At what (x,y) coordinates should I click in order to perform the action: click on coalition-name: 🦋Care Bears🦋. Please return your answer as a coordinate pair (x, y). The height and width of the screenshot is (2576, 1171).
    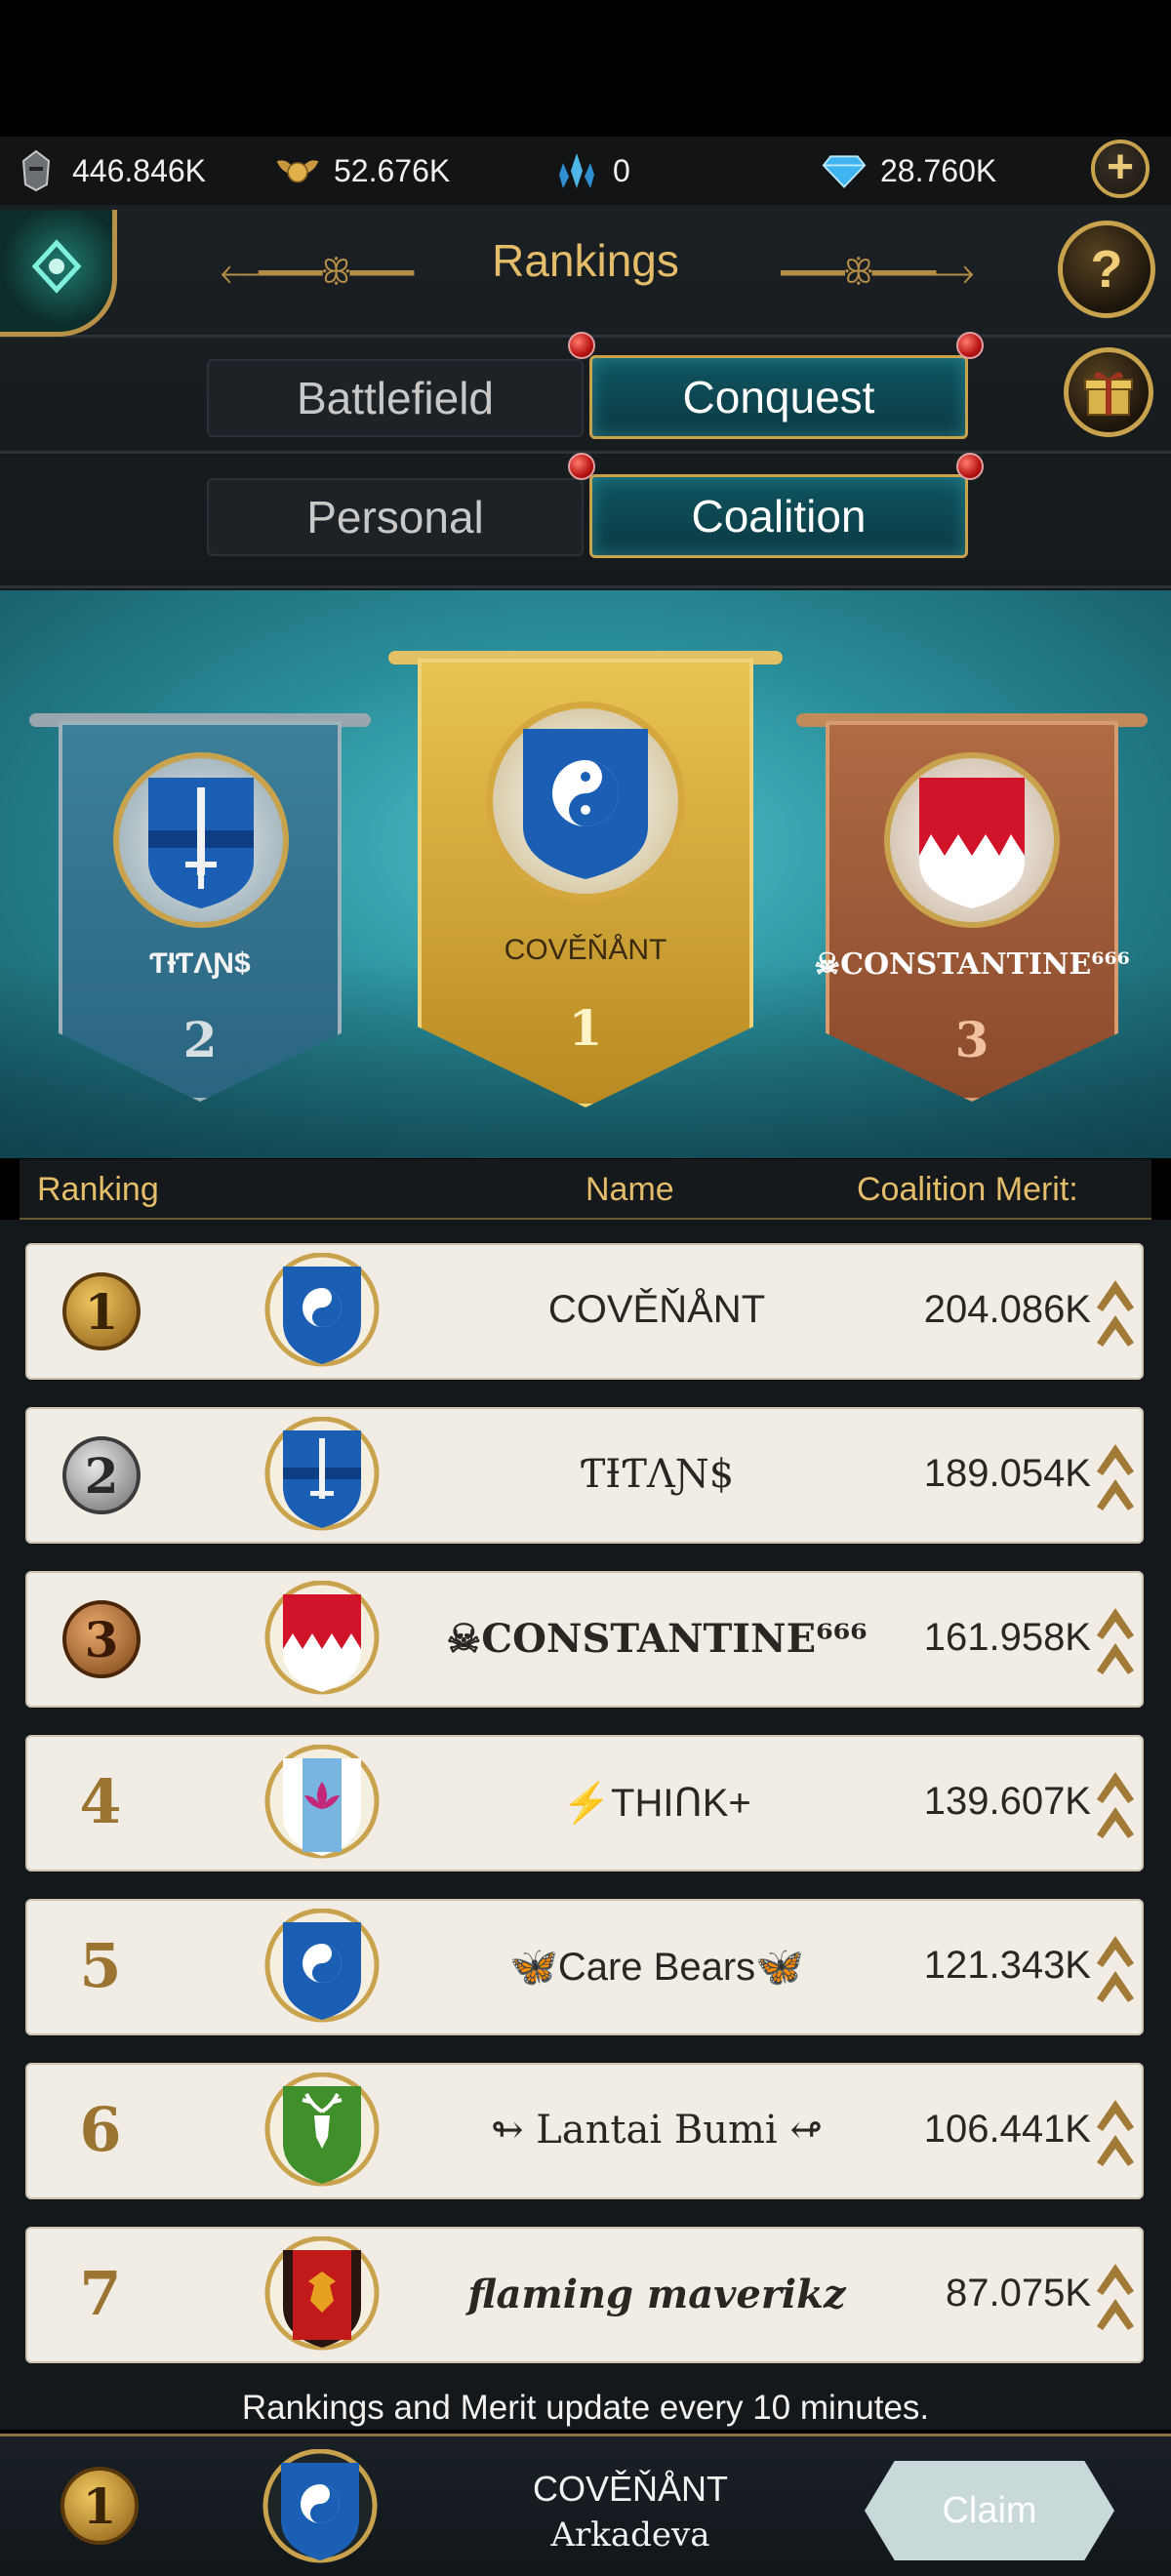
    Looking at the image, I should click on (656, 1967).